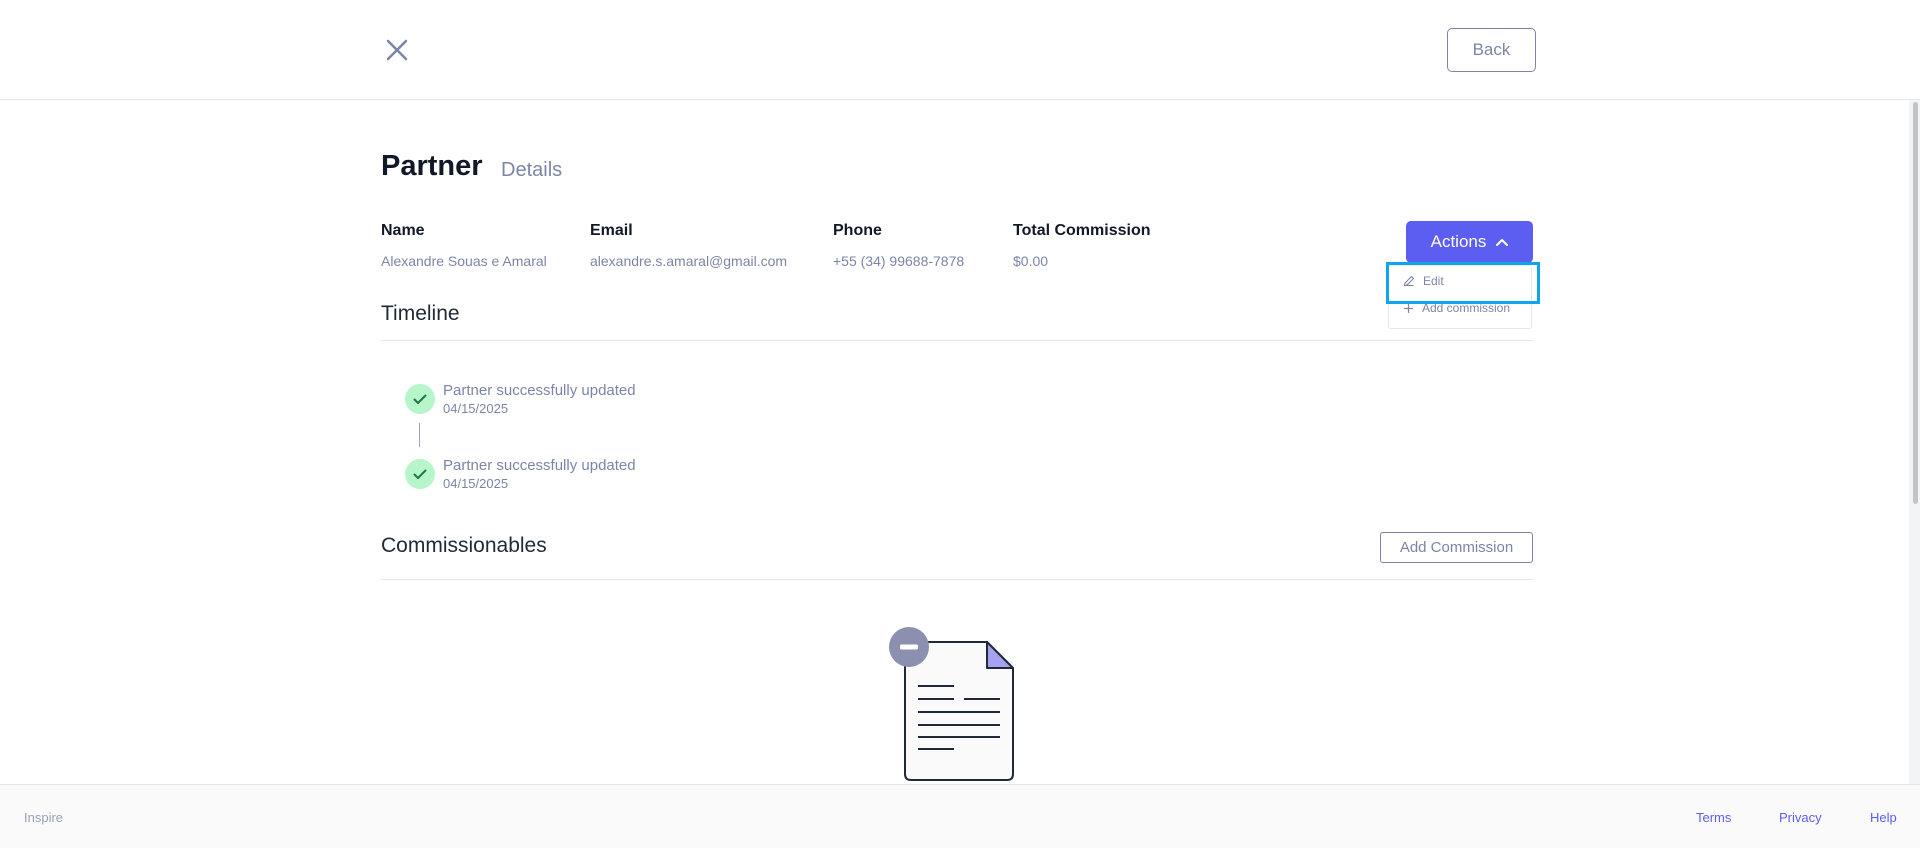 The width and height of the screenshot is (1920, 848). I want to click on actions-label: Actions, so click(1458, 241).